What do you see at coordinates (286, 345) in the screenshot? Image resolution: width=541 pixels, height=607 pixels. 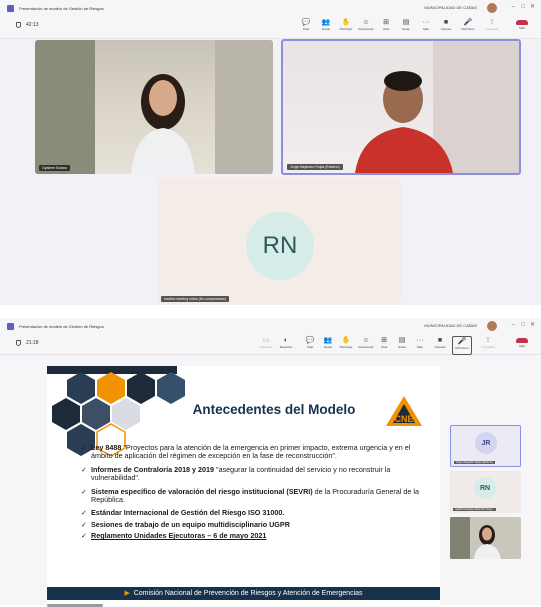 I see `reaction-button: ◐ Reacción` at bounding box center [286, 345].